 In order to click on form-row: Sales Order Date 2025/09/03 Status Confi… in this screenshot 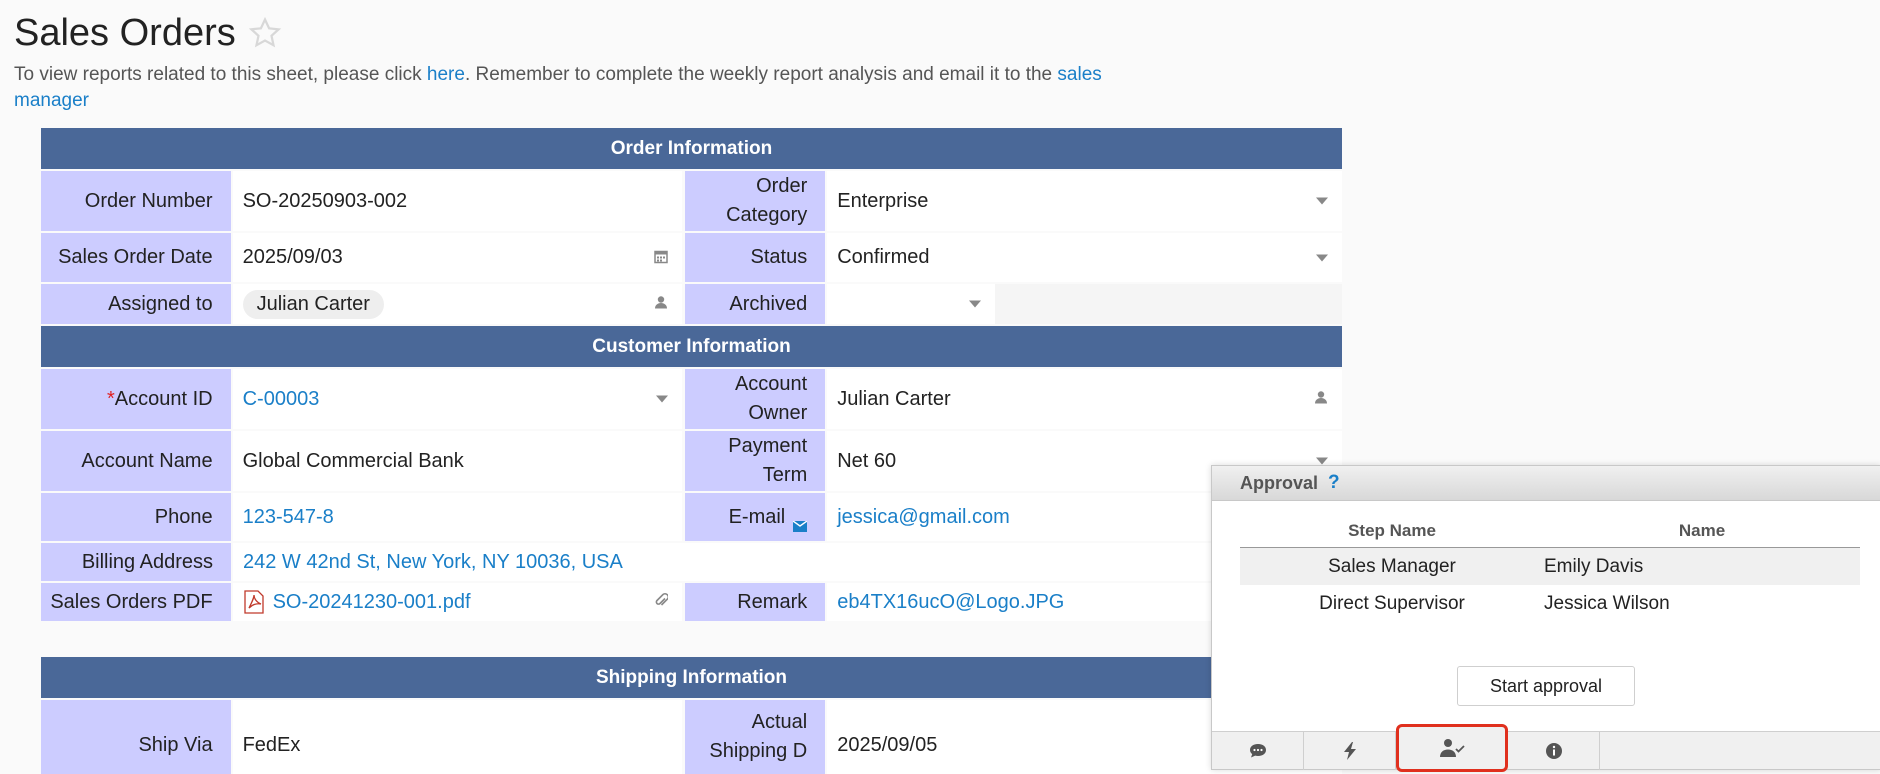, I will do `click(691, 257)`.